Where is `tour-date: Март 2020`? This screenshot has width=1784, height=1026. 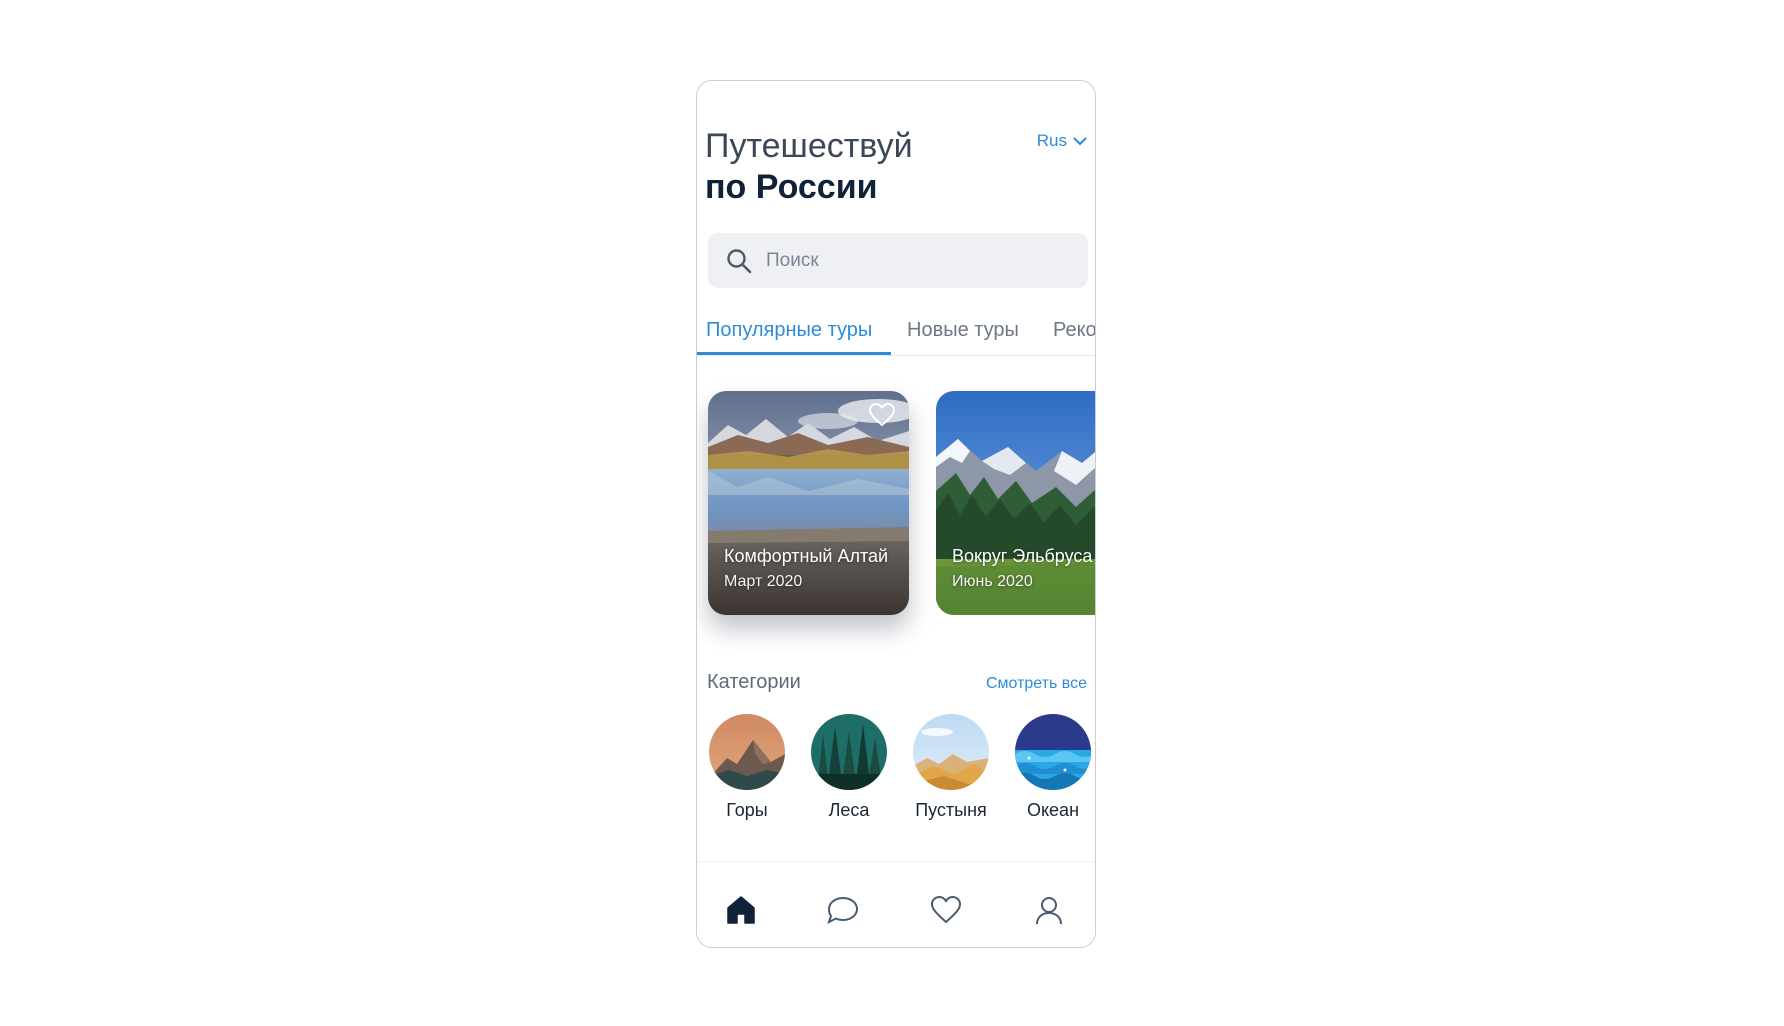
tour-date: Март 2020 is located at coordinates (763, 581).